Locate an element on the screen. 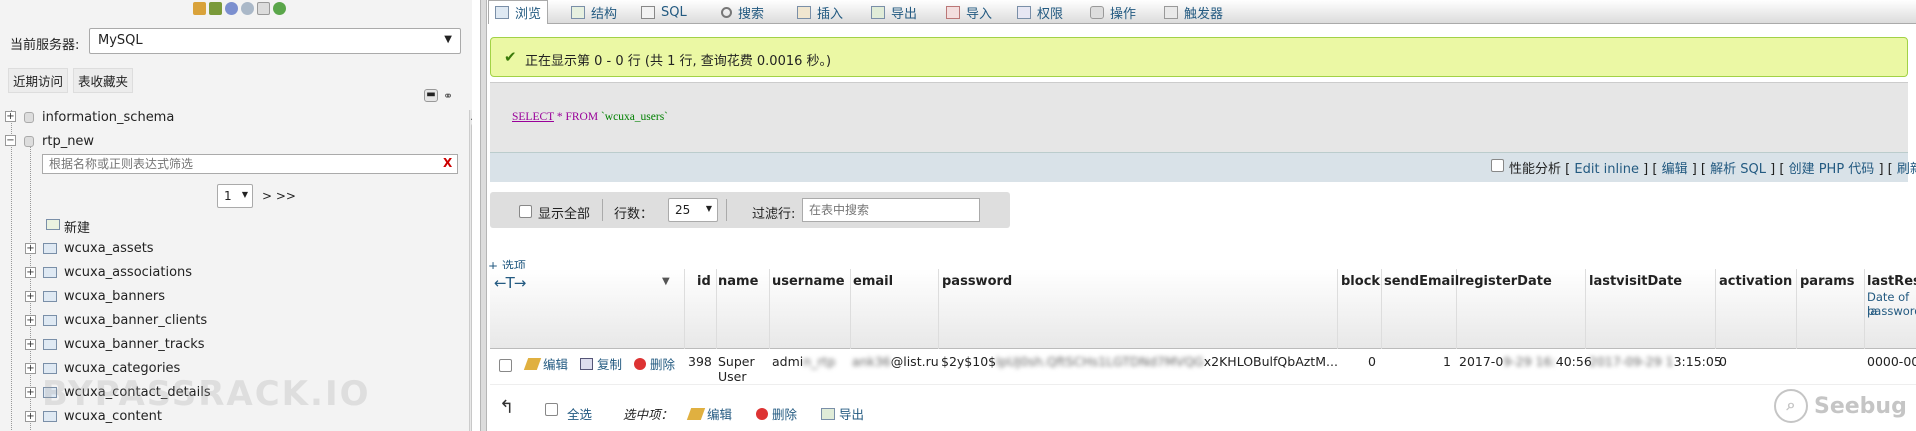 The width and height of the screenshot is (1916, 431). row-delete-button: 删除 is located at coordinates (654, 363).